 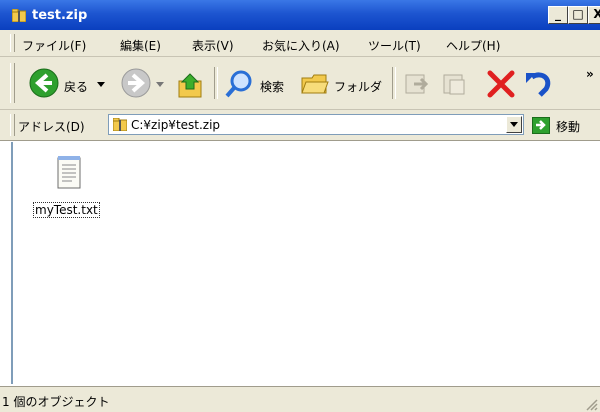 I want to click on maximize-button: □, so click(x=578, y=15).